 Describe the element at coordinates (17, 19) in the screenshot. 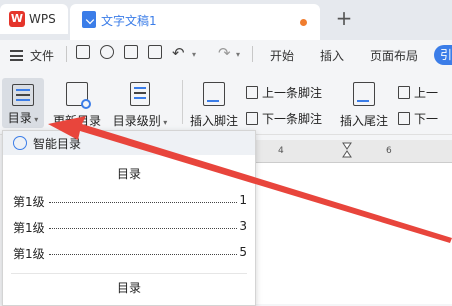

I see `wps-logo-icon: W` at that location.